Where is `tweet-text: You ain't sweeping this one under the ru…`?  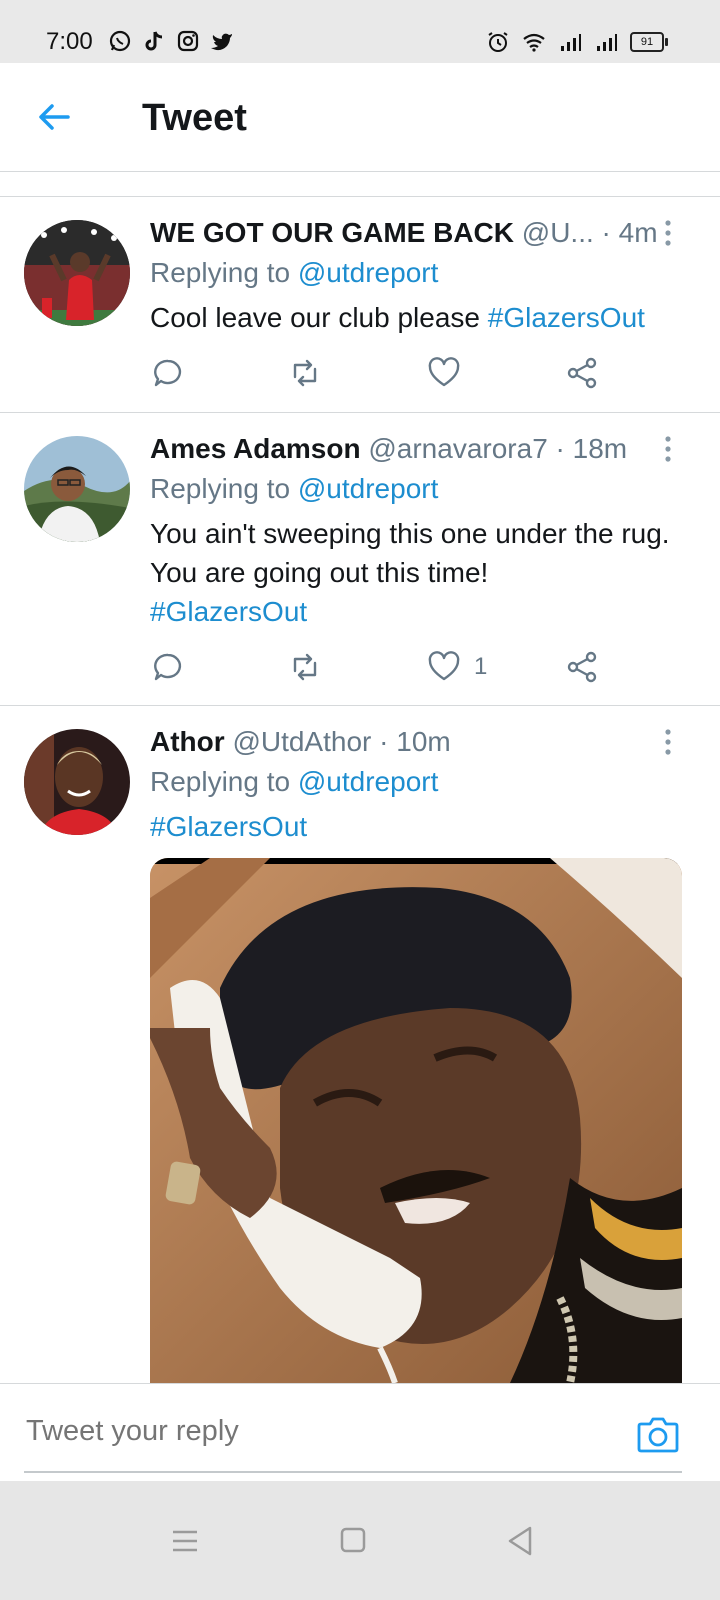
tweet-text: You ain't sweeping this one under the ru… is located at coordinates (410, 572).